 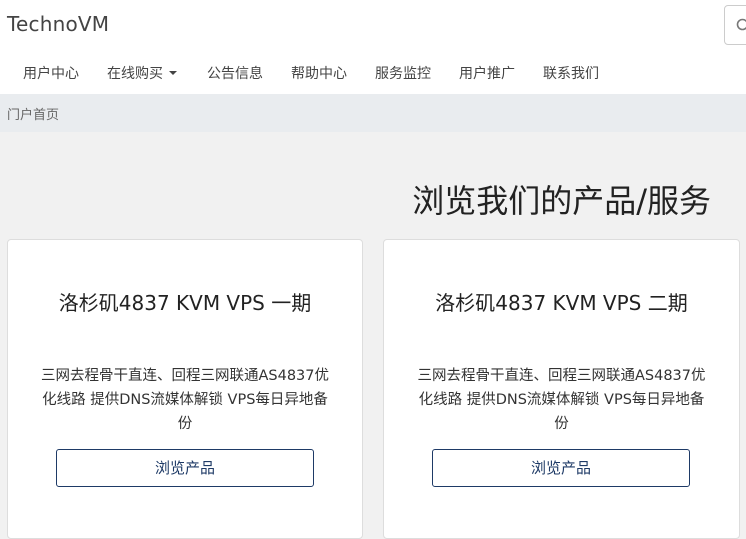 I want to click on nav-item-help-center: 帮助中心, so click(x=319, y=73).